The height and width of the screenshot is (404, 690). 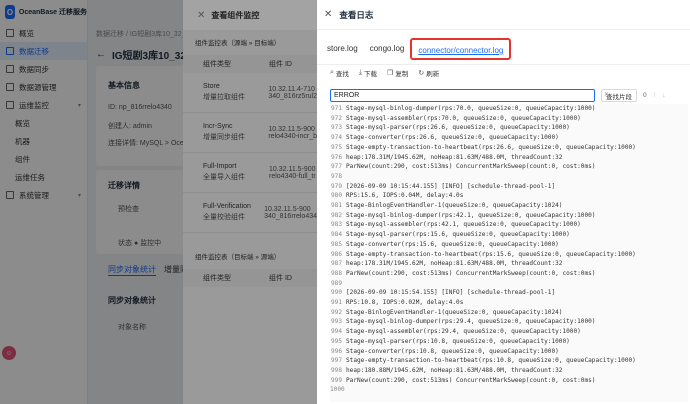 What do you see at coordinates (461, 49) in the screenshot?
I see `log-file-tab: connector/connector.log` at bounding box center [461, 49].